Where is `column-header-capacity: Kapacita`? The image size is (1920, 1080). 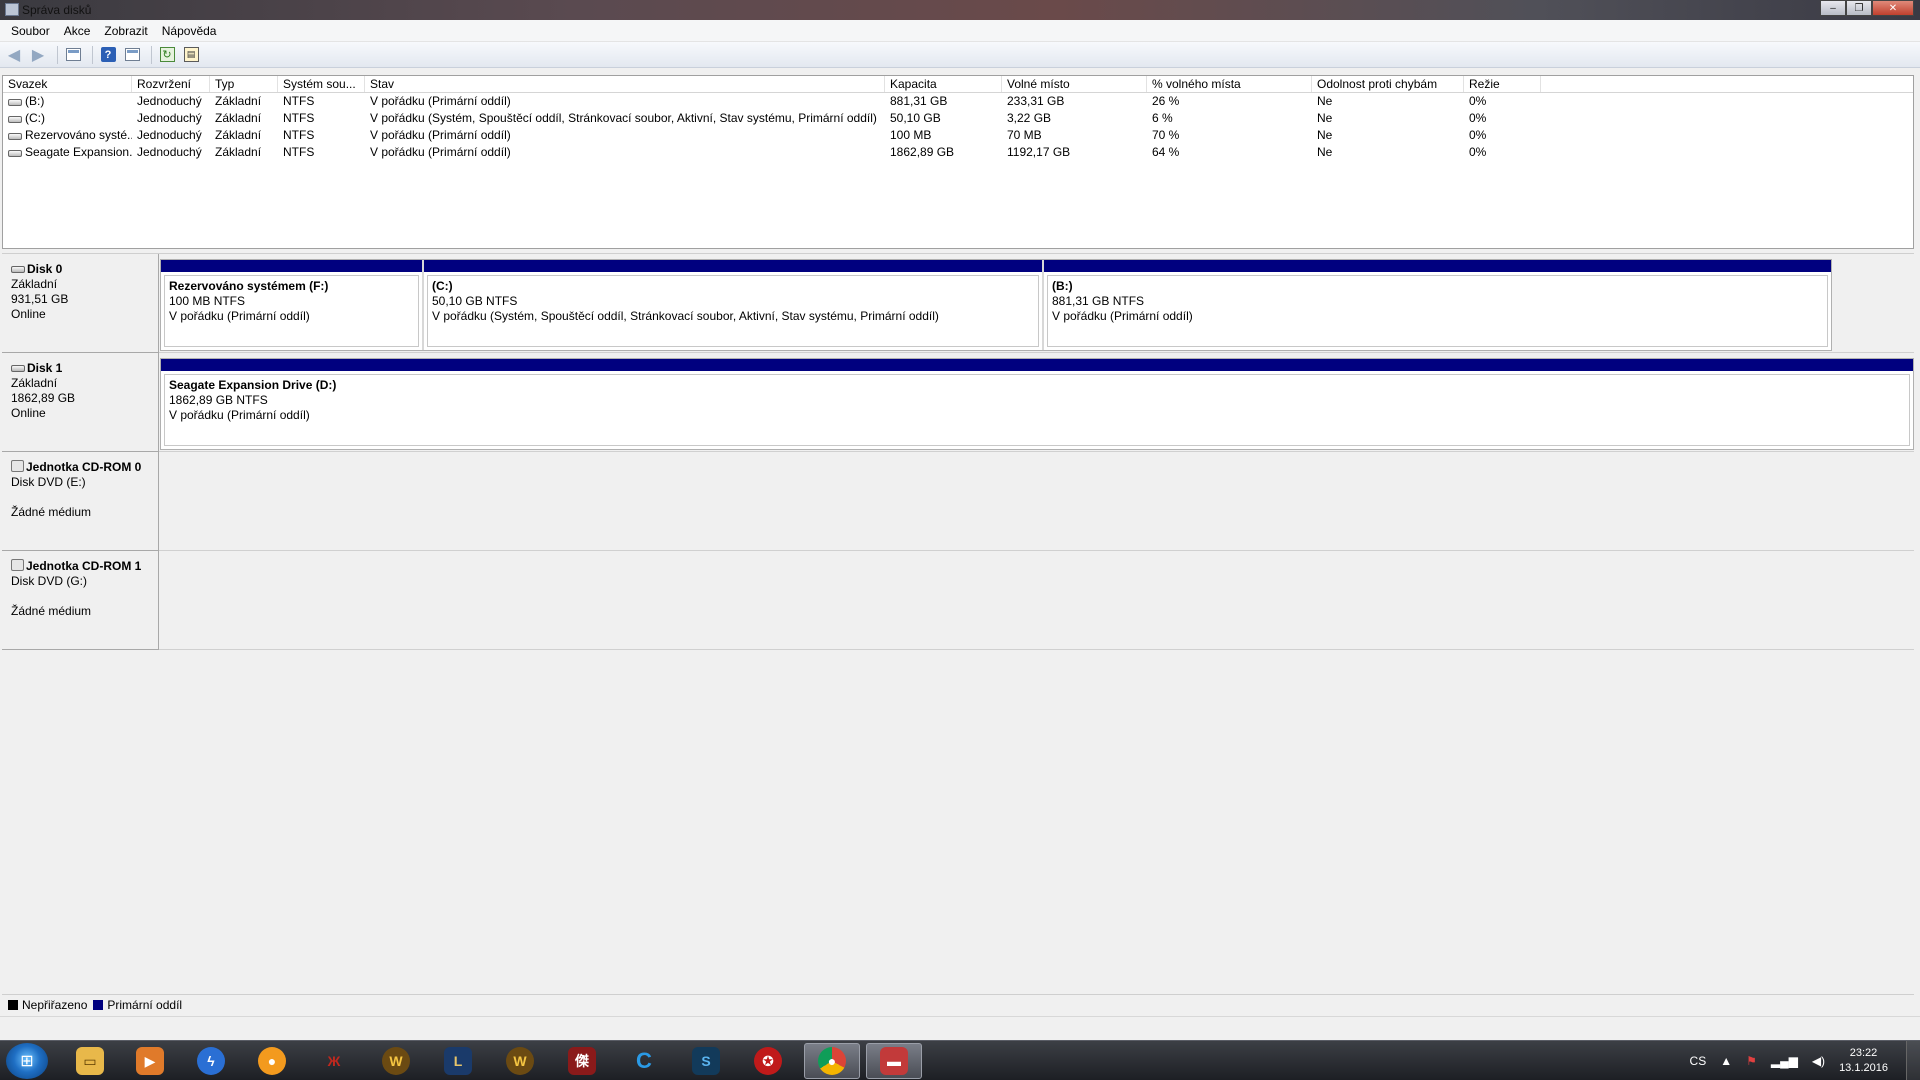
column-header-capacity: Kapacita is located at coordinates (943, 84).